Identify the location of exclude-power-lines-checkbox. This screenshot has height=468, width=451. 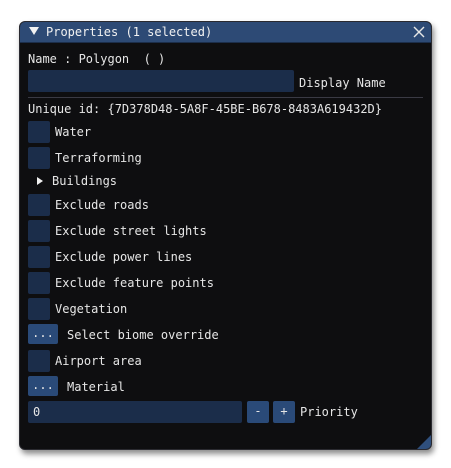
(39, 257).